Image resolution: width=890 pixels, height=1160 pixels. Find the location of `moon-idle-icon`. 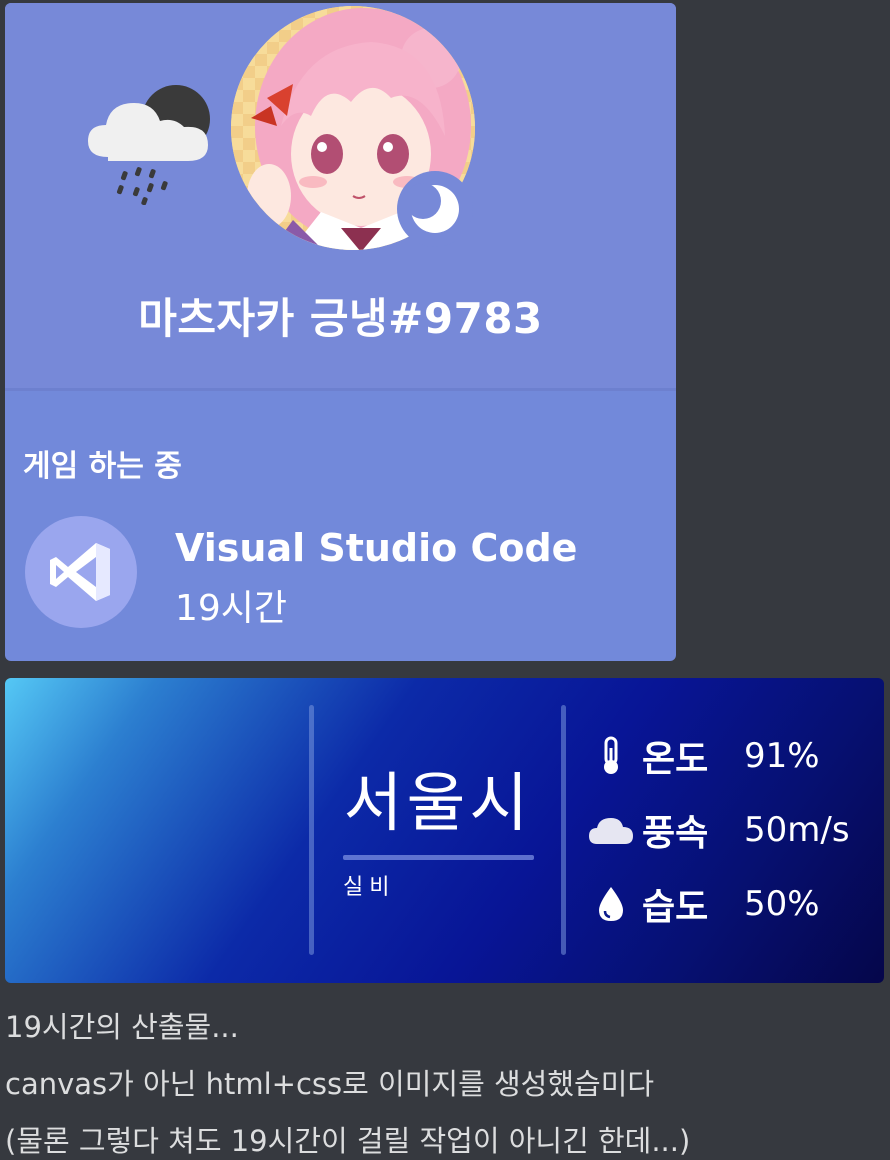

moon-idle-icon is located at coordinates (434, 208).